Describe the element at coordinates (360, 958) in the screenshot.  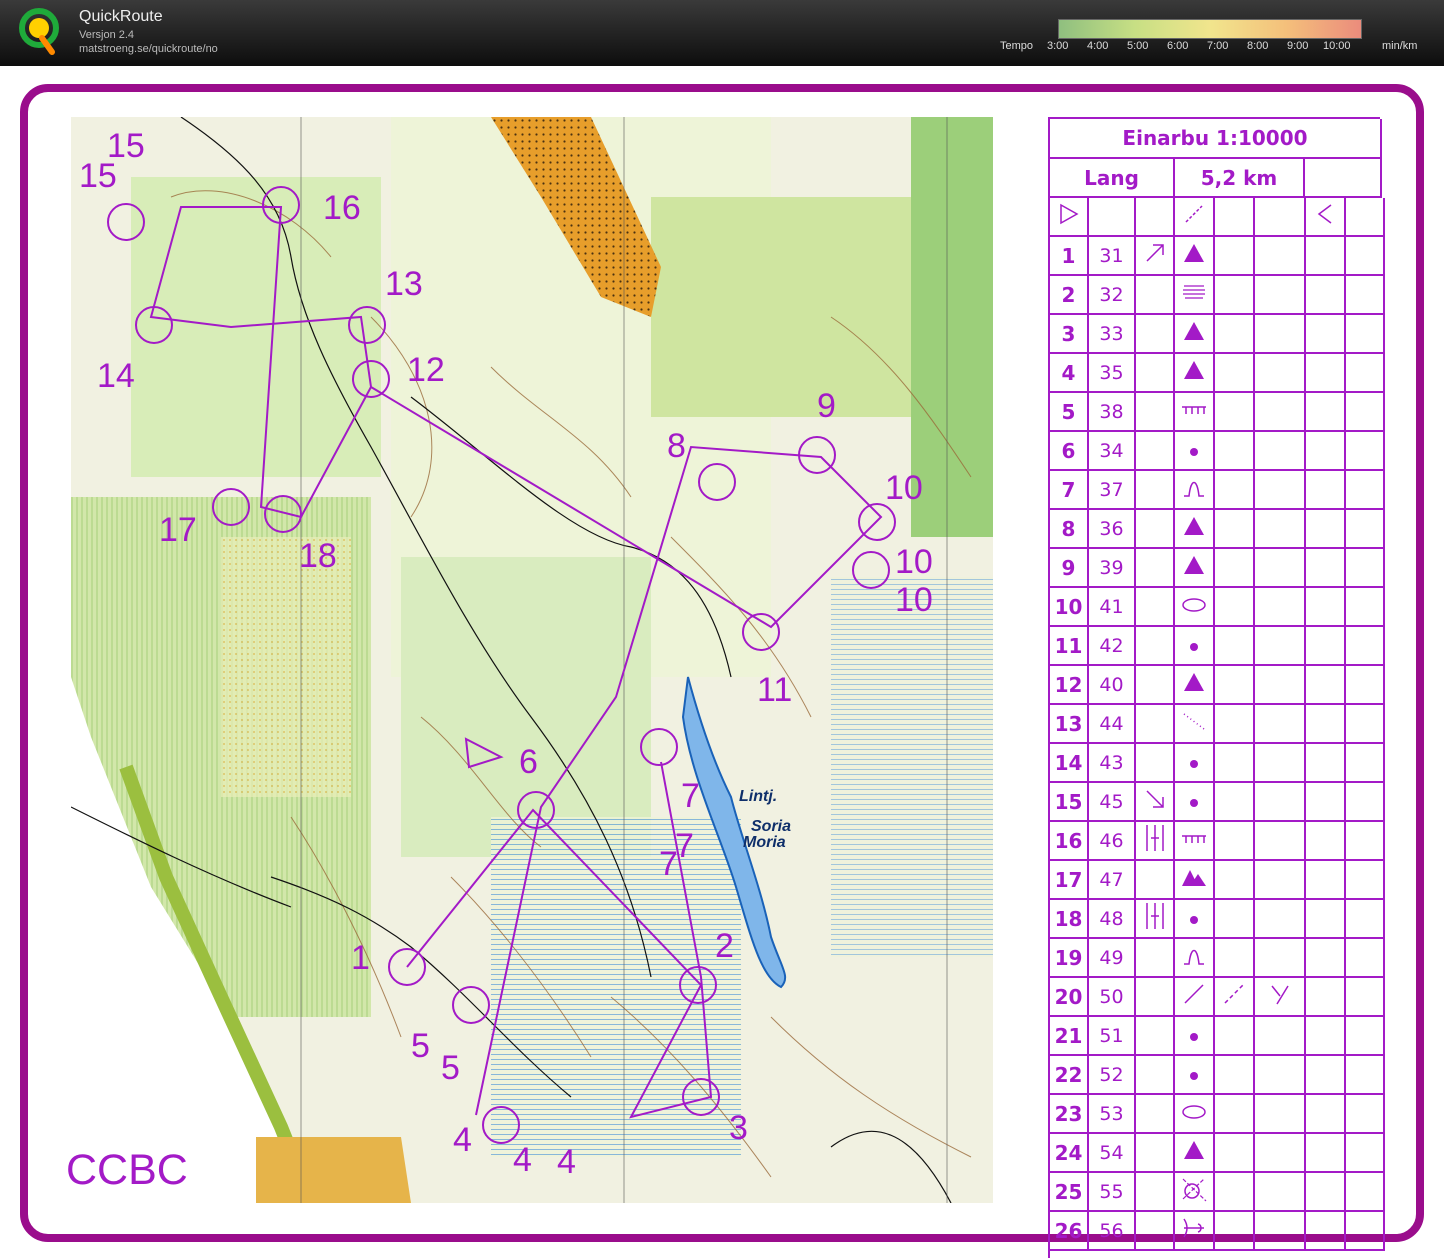
I see `svg-text: 1` at that location.